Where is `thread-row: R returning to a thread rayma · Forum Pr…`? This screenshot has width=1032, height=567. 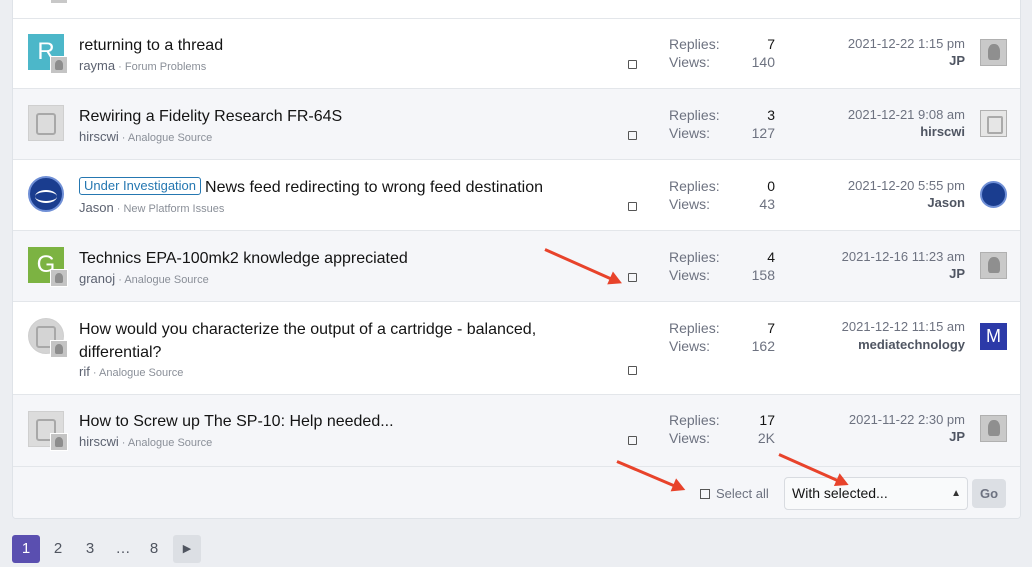
thread-row: R returning to a thread rayma · Forum Pr… is located at coordinates (516, 53).